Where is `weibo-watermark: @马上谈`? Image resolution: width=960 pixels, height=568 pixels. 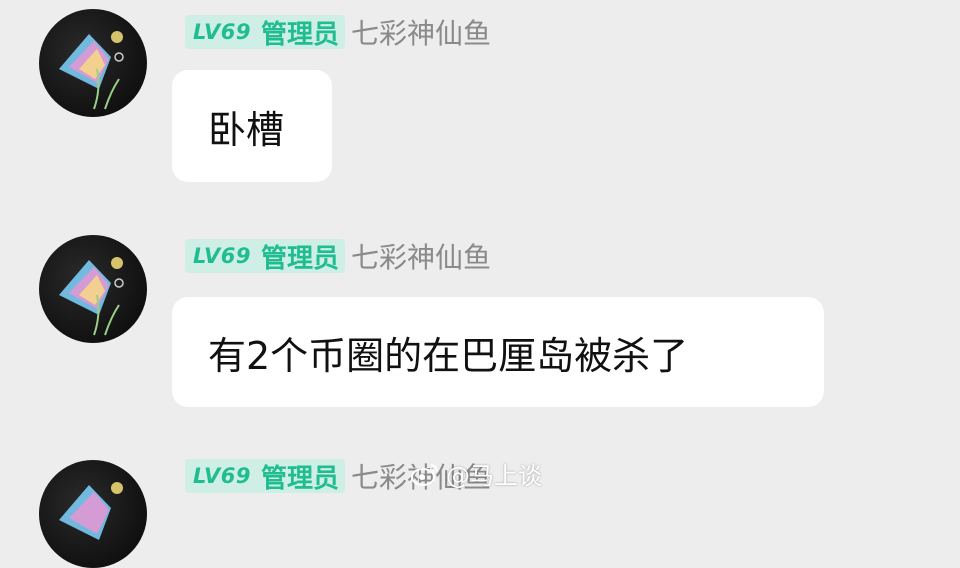 weibo-watermark: @马上谈 is located at coordinates (476, 473).